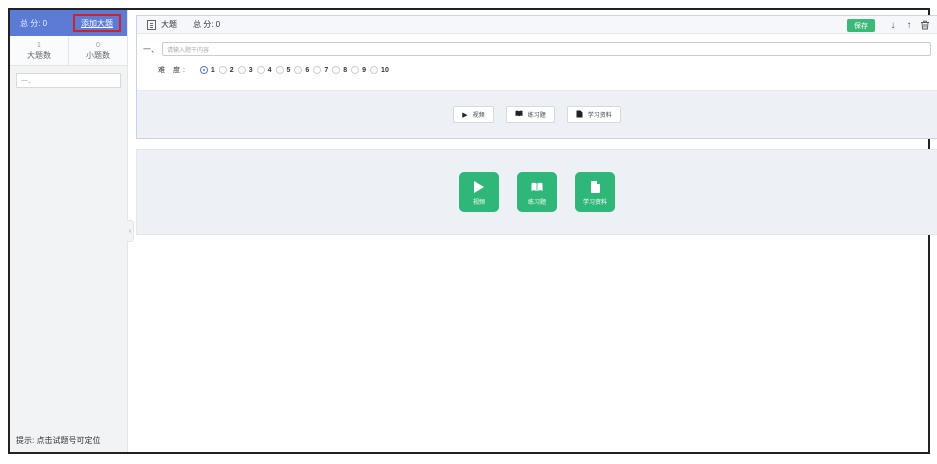 The width and height of the screenshot is (937, 464). I want to click on difficulty-option-7: 7, so click(320, 70).